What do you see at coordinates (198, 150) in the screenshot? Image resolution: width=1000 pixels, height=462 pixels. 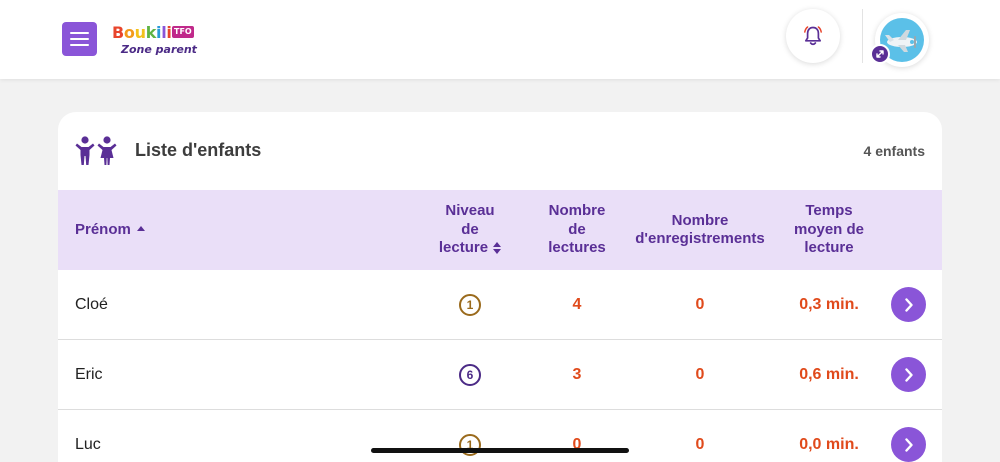 I see `card-title: Liste d'enfants` at bounding box center [198, 150].